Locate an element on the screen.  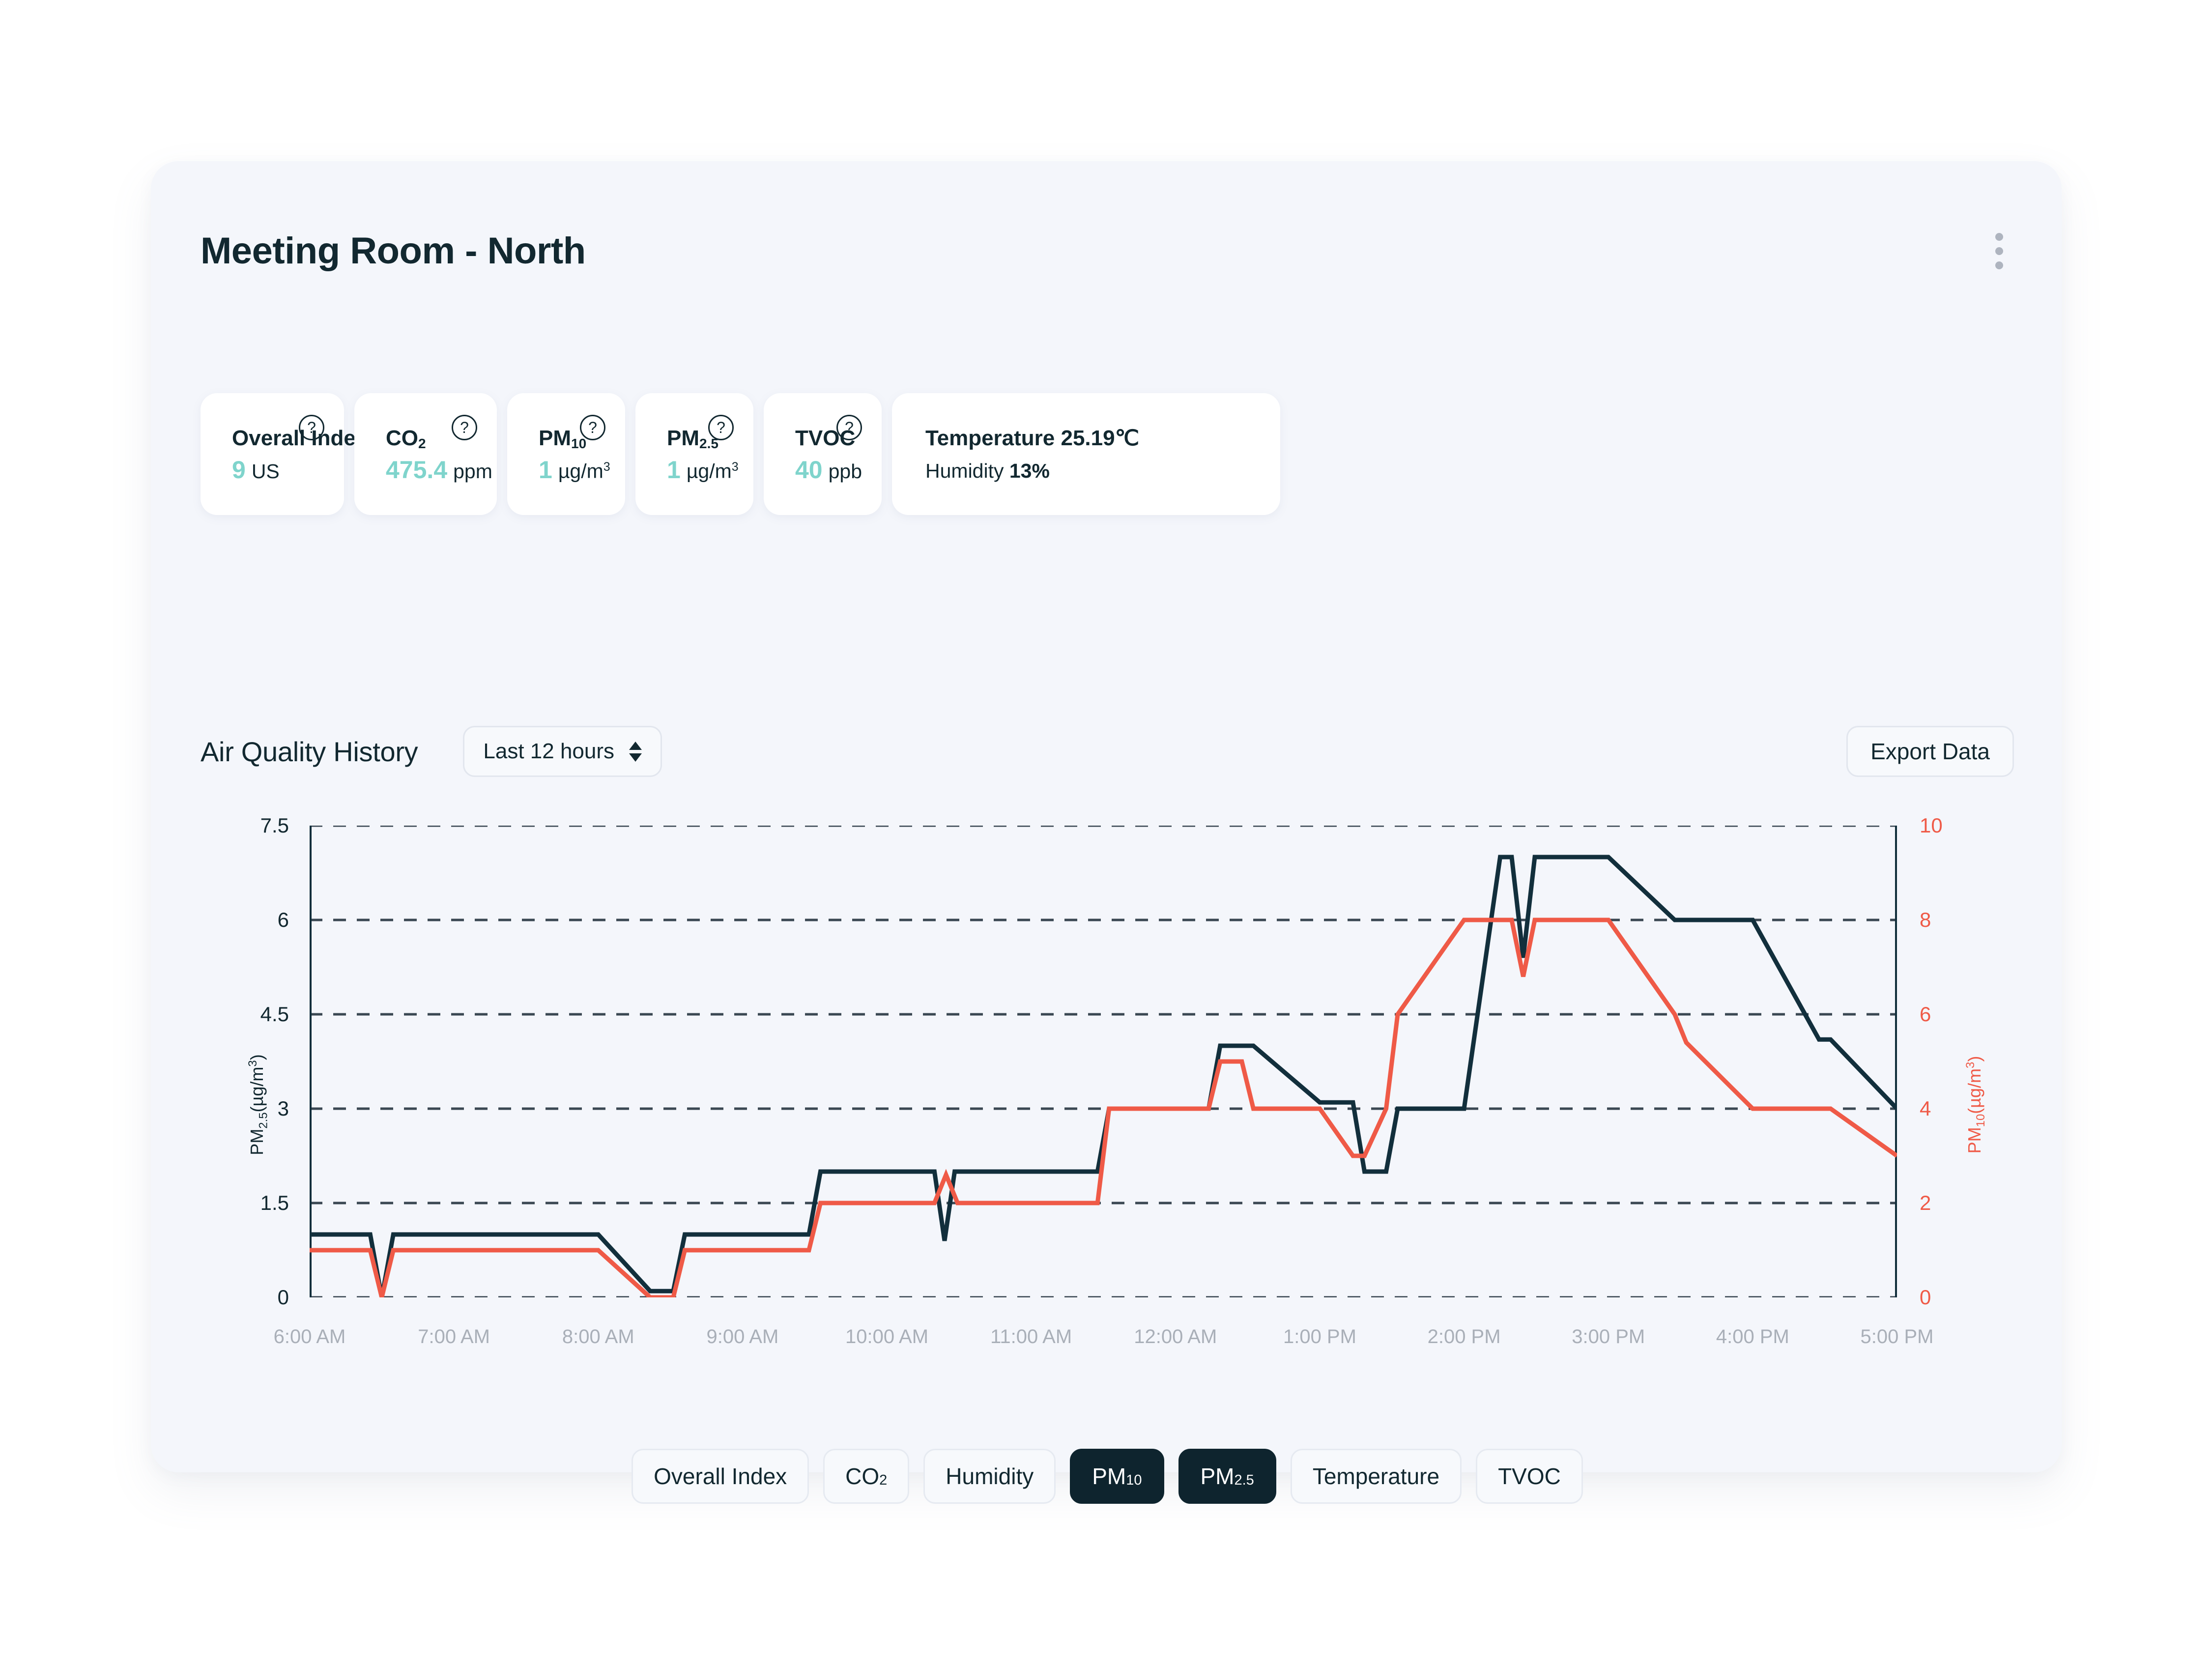
metric-unit: ppb is located at coordinates (845, 471).